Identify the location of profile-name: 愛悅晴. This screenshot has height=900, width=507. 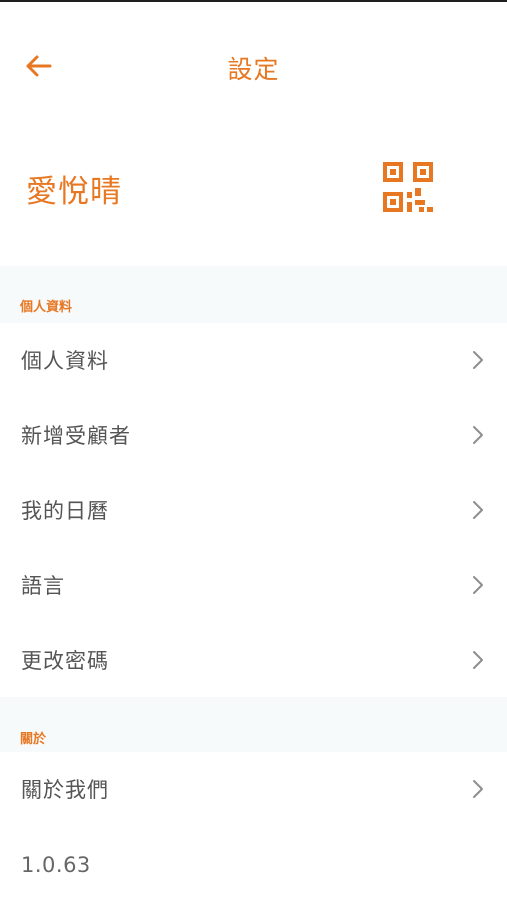
(74, 192).